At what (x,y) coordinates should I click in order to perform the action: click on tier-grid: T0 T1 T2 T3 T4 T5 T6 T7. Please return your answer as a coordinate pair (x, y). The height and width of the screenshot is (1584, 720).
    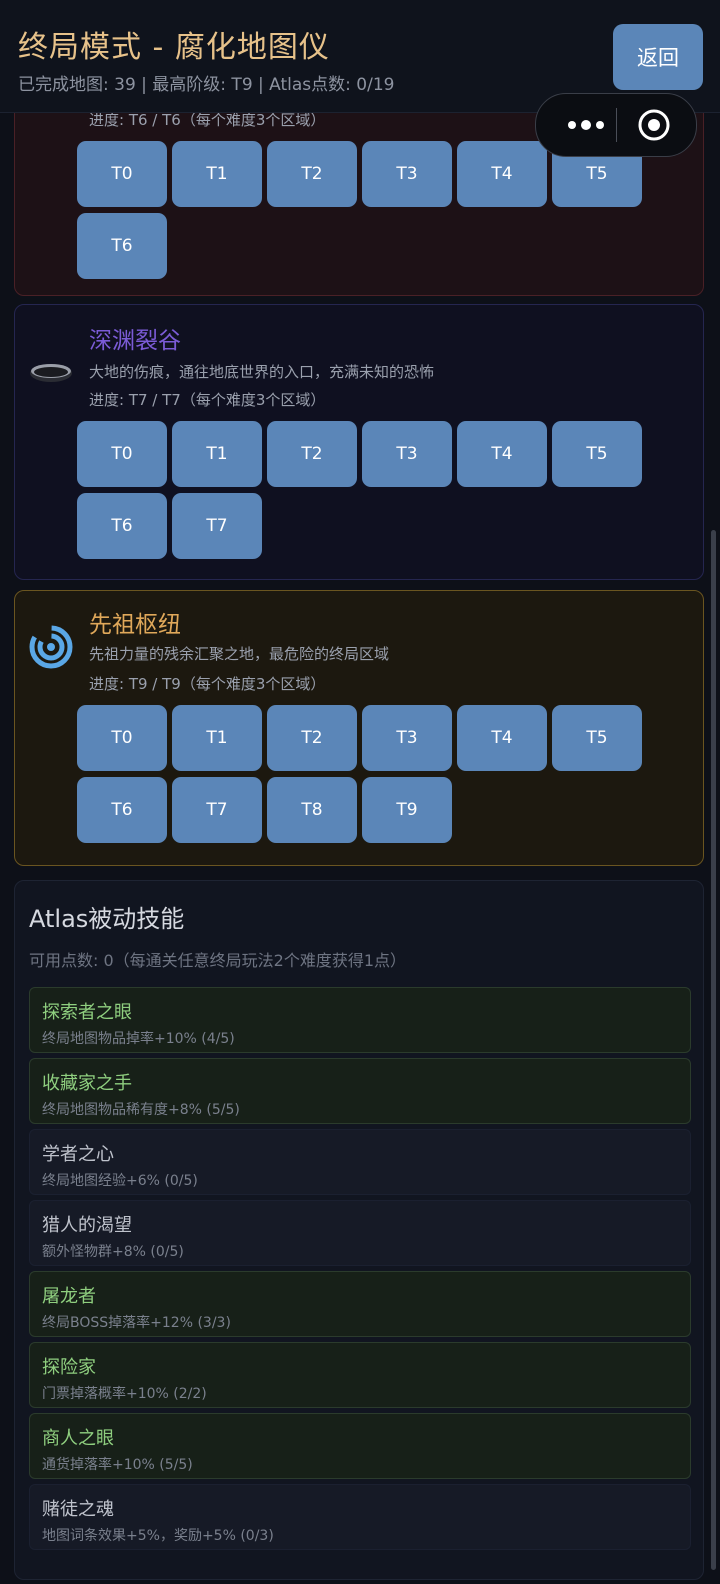
    Looking at the image, I should click on (367, 491).